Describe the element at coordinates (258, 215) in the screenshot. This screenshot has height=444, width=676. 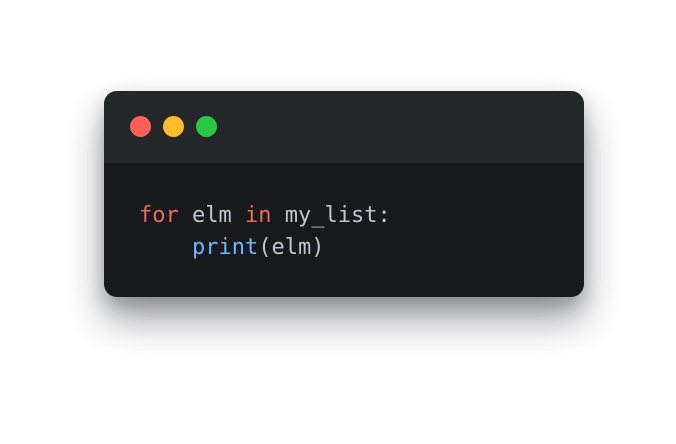
I see `keyword-in: in` at that location.